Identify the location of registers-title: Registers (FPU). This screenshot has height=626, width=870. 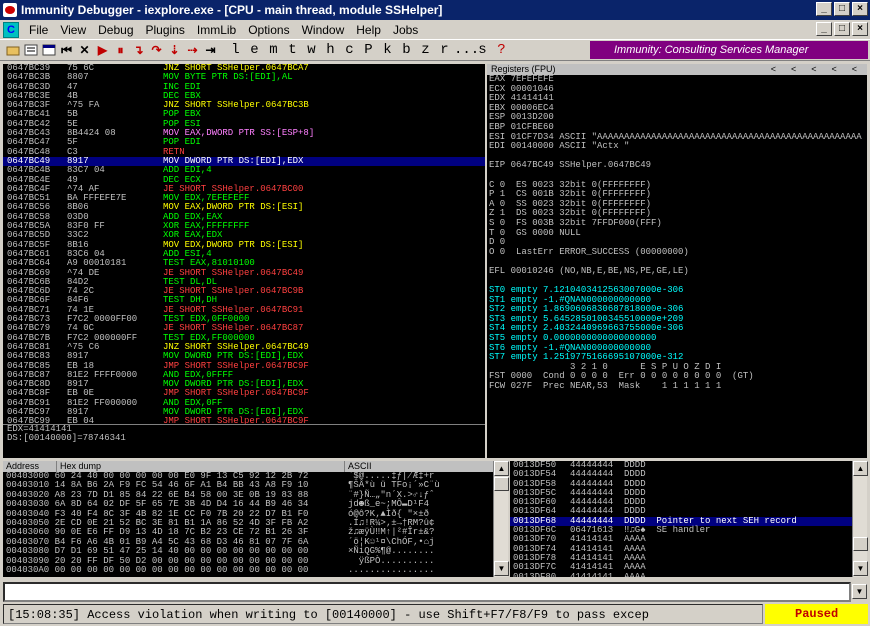
(523, 69).